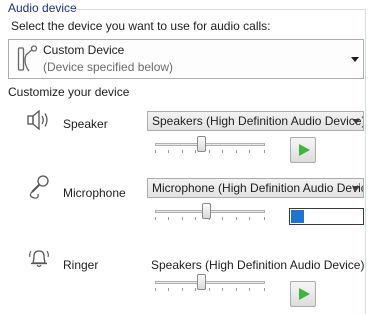 Image resolution: width=370 pixels, height=314 pixels. Describe the element at coordinates (37, 120) in the screenshot. I see `speaker-icon` at that location.